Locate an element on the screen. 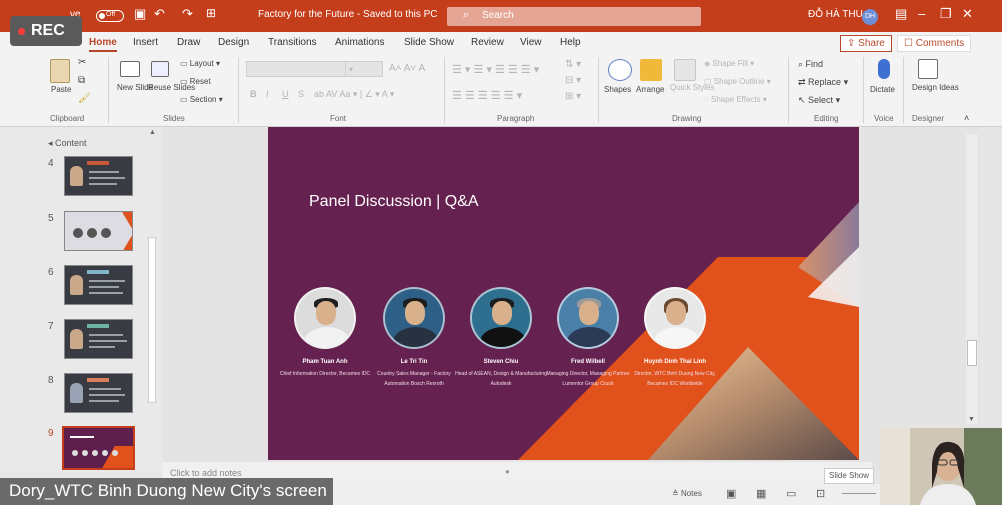  notes-button: ≙ Notes is located at coordinates (687, 493).